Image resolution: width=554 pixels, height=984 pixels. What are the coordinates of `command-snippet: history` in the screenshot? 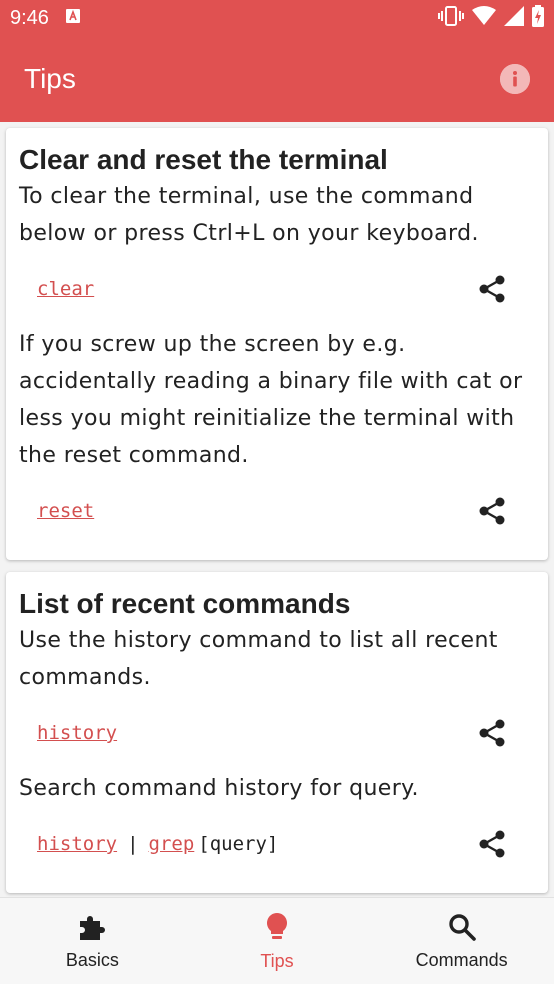 It's located at (77, 733).